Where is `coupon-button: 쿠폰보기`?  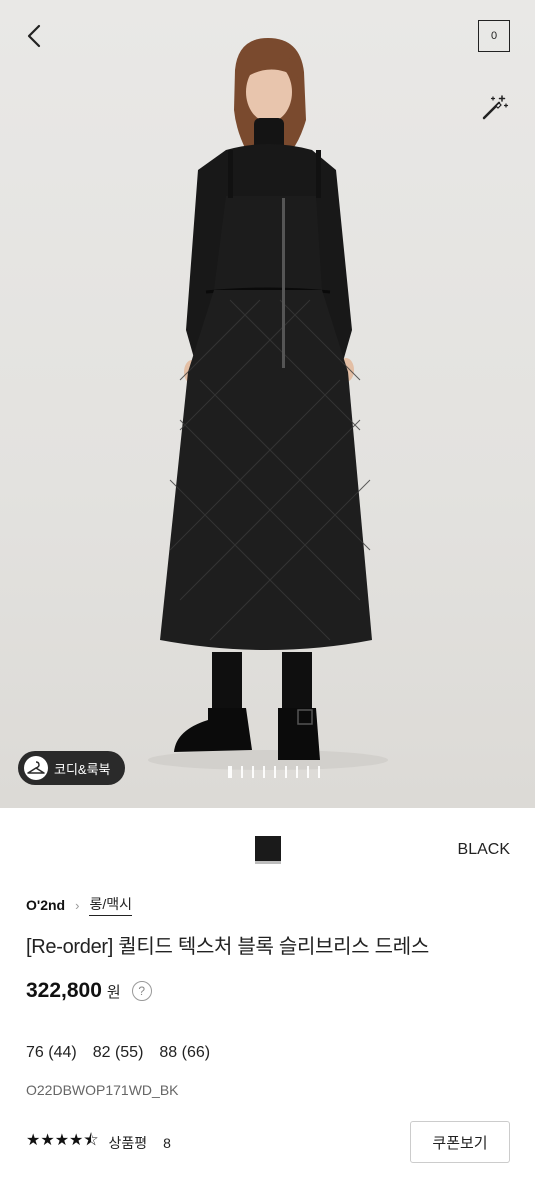 coupon-button: 쿠폰보기 is located at coordinates (460, 1142).